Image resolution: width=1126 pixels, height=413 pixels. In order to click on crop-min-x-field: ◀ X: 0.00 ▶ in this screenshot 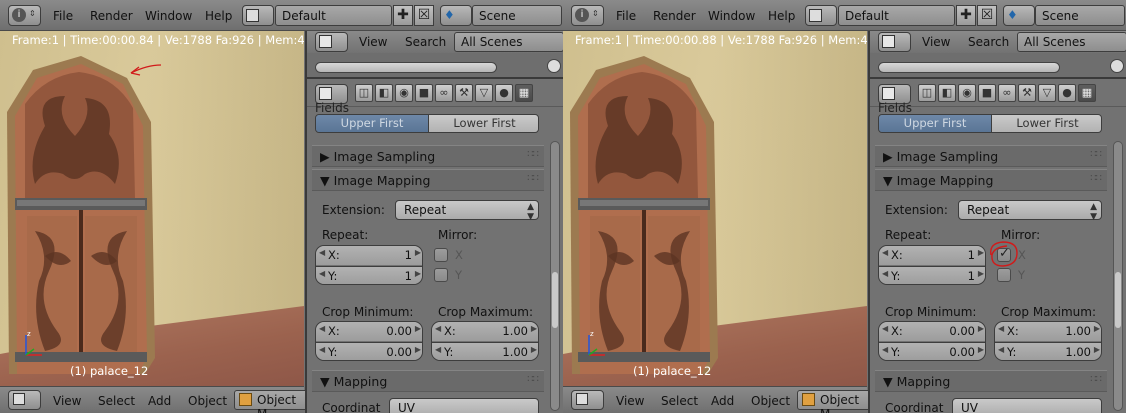, I will do `click(932, 331)`.